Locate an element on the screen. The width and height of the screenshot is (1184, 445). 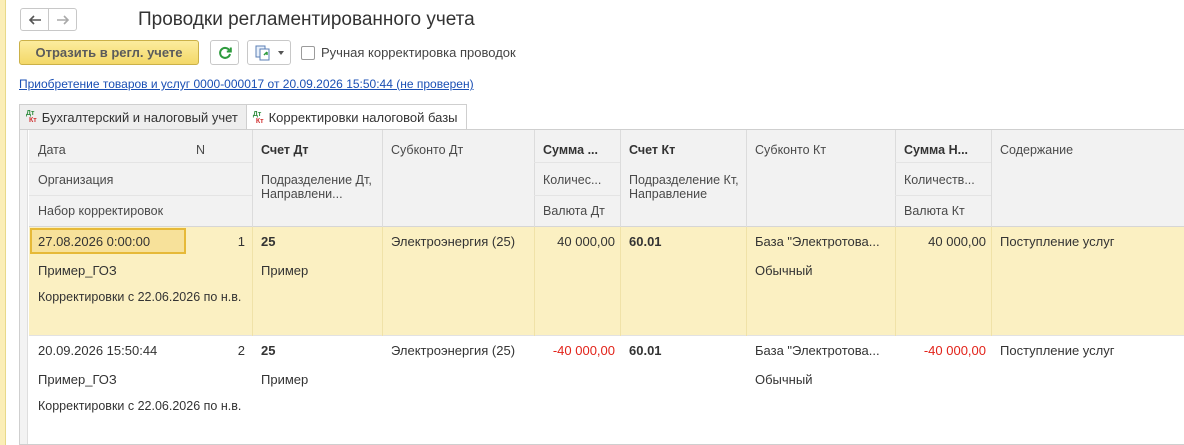
col-adjustment-set: Набор корректировок is located at coordinates (138, 211).